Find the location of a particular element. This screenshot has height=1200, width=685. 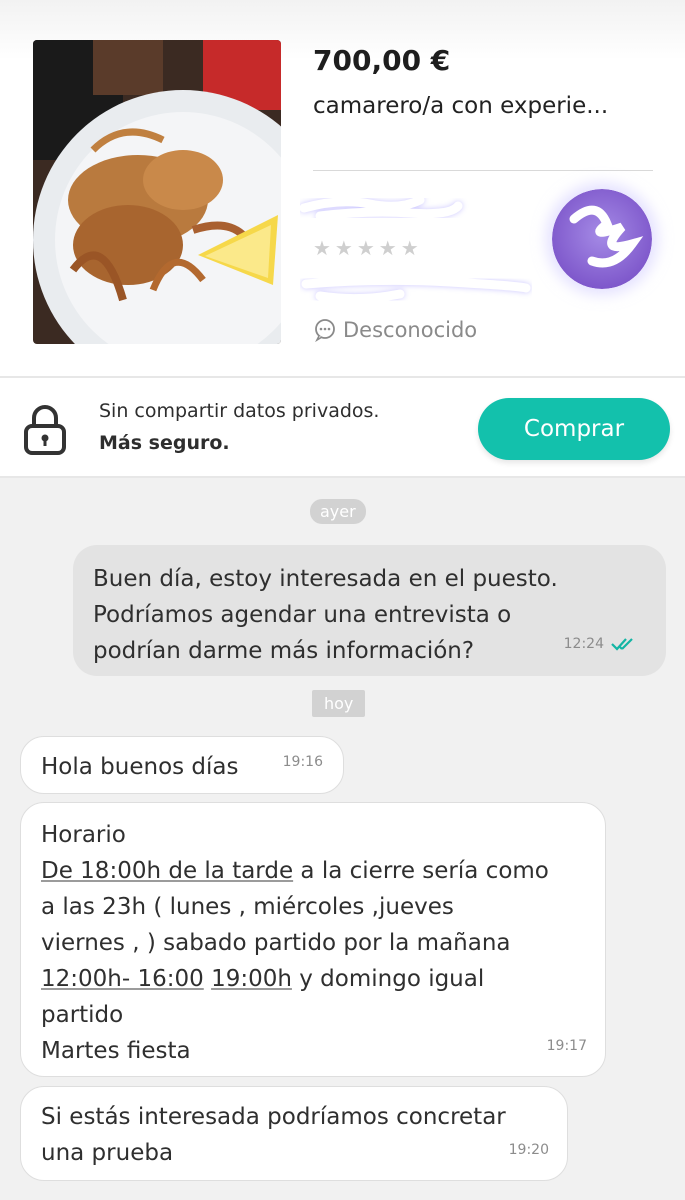

message-time: 19:20 is located at coordinates (528, 1150).